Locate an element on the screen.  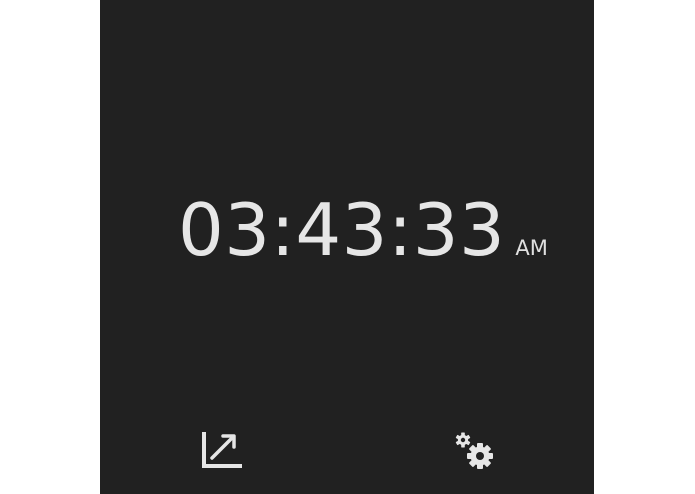
time-digits: 03:43:33 is located at coordinates (342, 230).